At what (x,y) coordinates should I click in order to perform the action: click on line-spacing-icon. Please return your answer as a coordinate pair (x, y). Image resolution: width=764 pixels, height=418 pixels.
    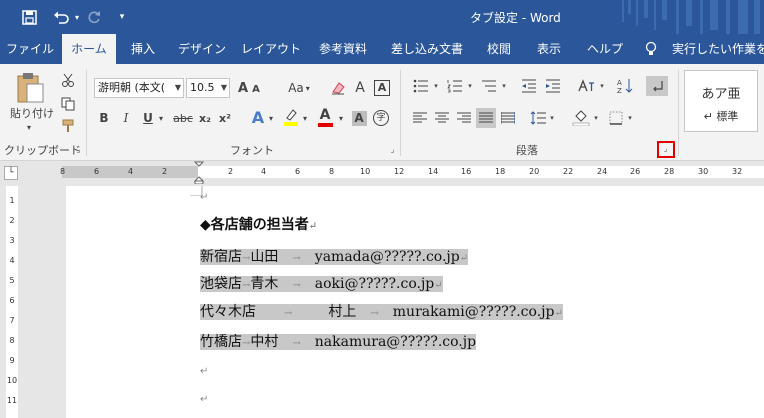
    Looking at the image, I should click on (538, 118).